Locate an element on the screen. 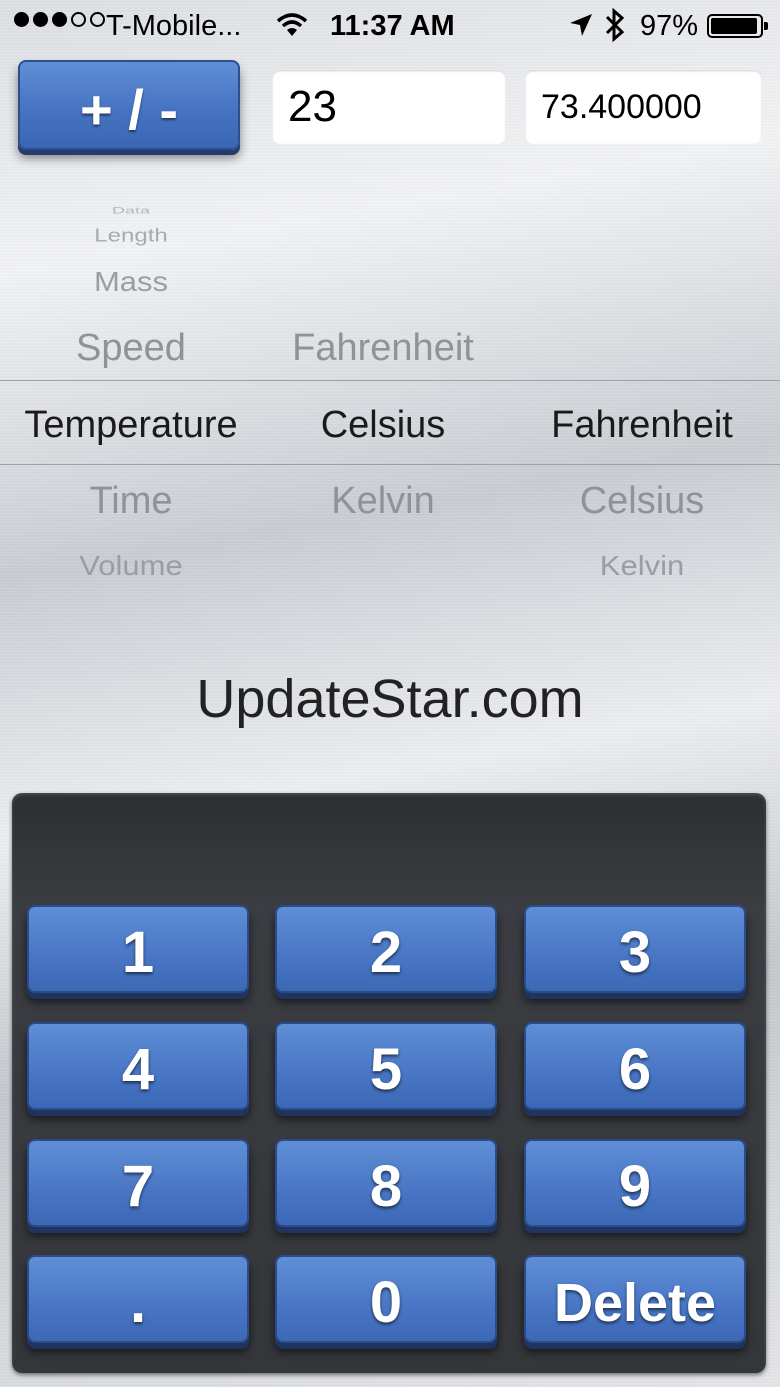  output-value-field: 73.400000 is located at coordinates (643, 107).